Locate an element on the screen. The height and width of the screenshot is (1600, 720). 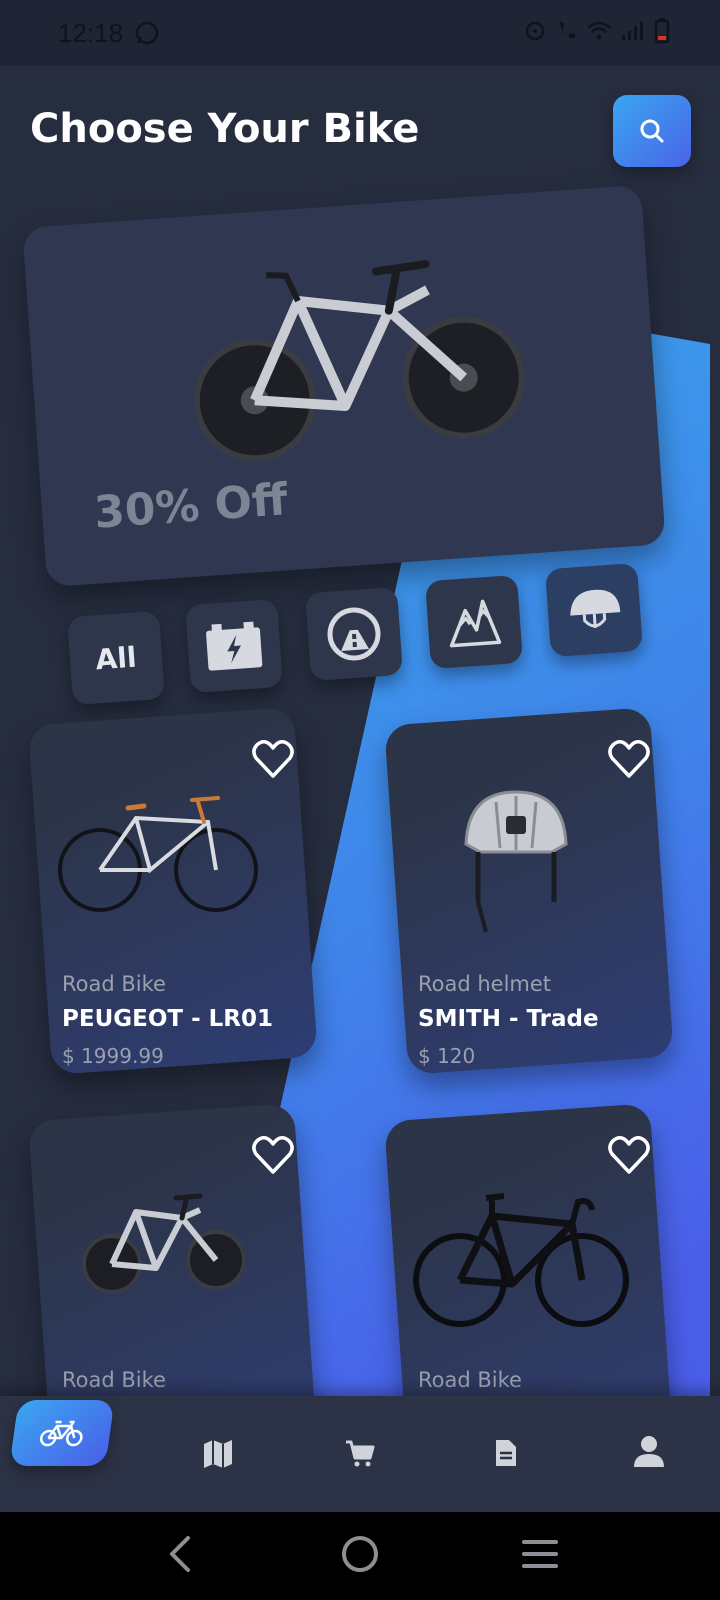
system-navigation-bar is located at coordinates (360, 1556).